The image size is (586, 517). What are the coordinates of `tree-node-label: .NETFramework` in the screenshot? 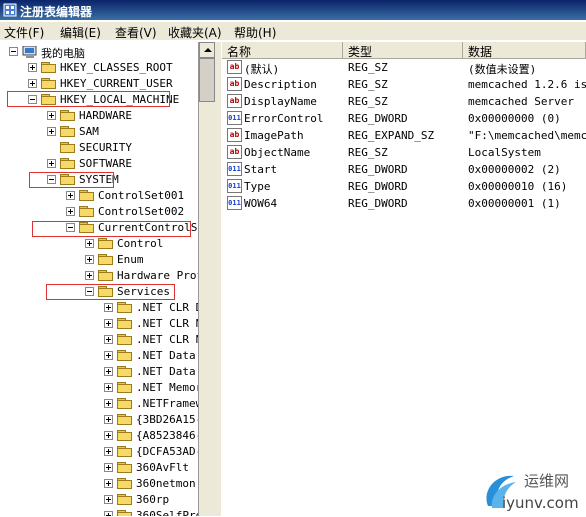 It's located at (167, 403).